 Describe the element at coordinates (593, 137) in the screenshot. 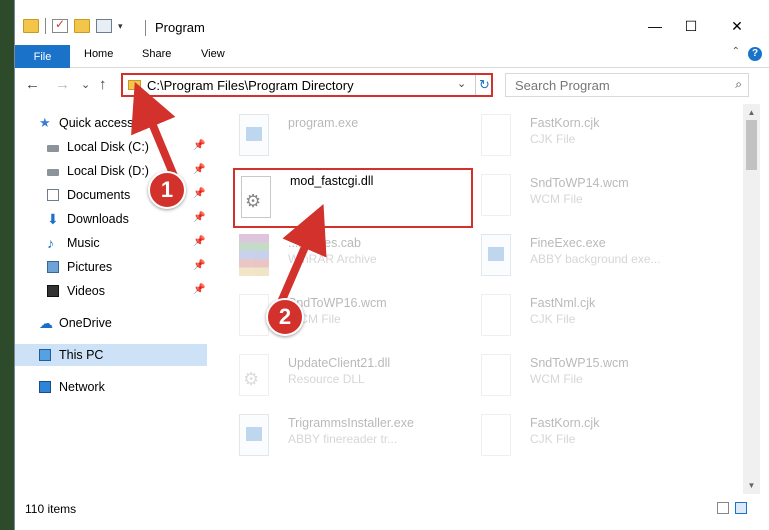

I see `file-item-fastkorn-cjk: FastKorn.cjk CJK File` at that location.